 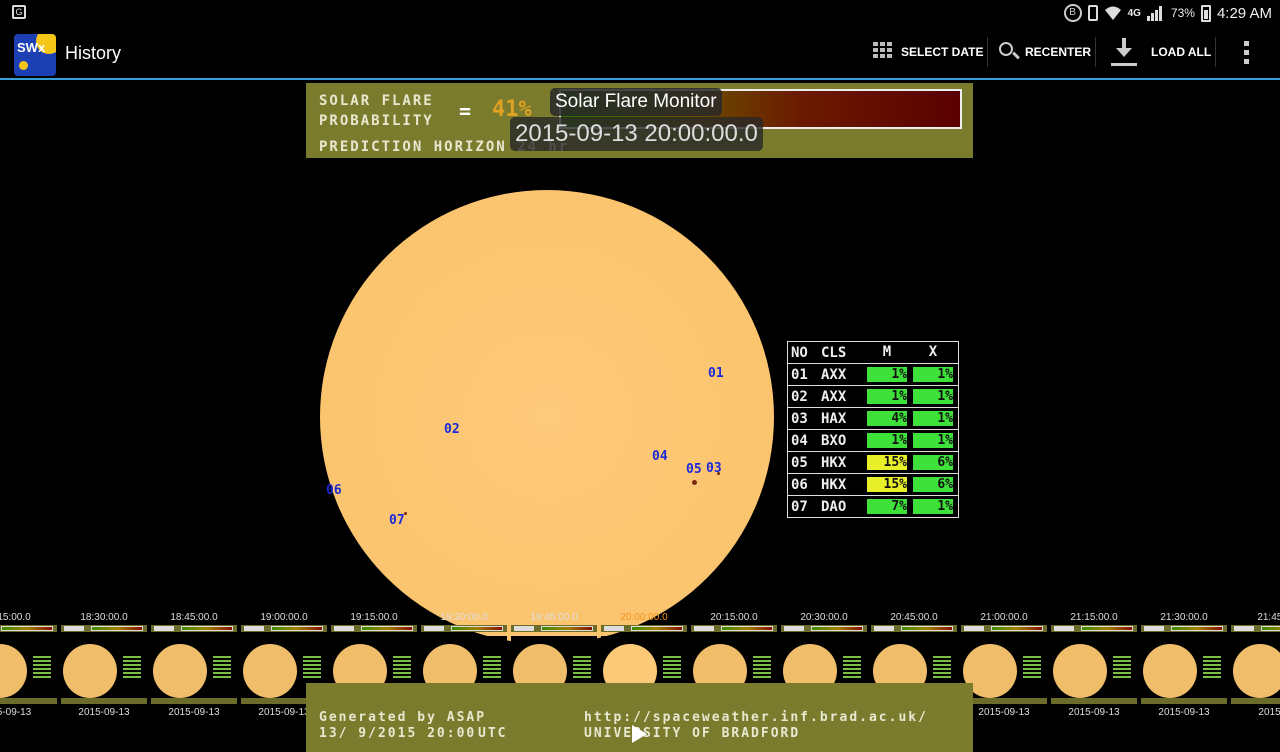 I want to click on m-probability: 1%, so click(x=887, y=396).